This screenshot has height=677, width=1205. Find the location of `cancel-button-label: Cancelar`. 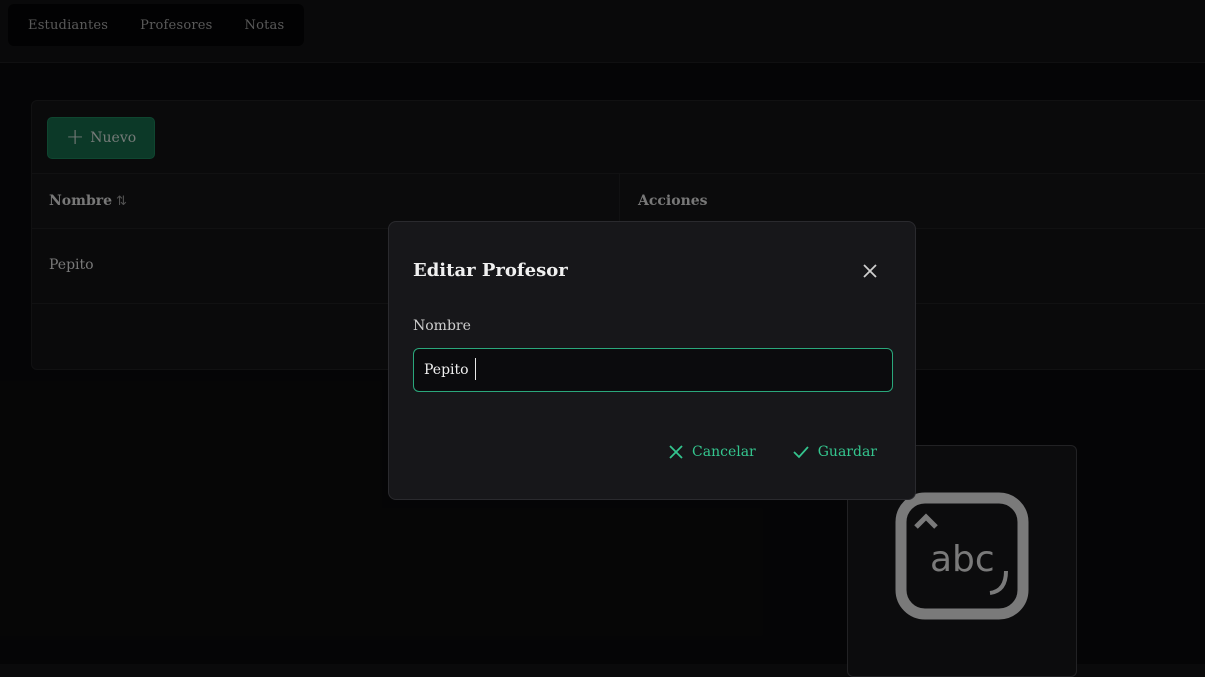

cancel-button-label: Cancelar is located at coordinates (724, 452).